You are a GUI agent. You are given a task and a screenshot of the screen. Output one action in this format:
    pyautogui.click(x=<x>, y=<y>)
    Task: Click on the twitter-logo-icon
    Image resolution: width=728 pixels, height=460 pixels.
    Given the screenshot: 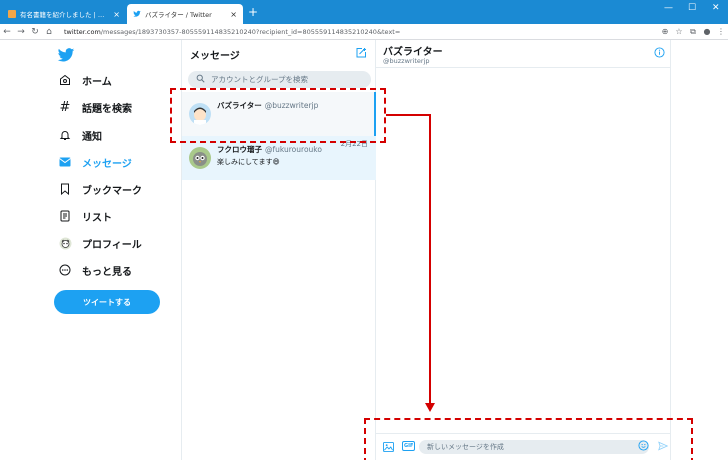 What is the action you would take?
    pyautogui.click(x=66, y=57)
    